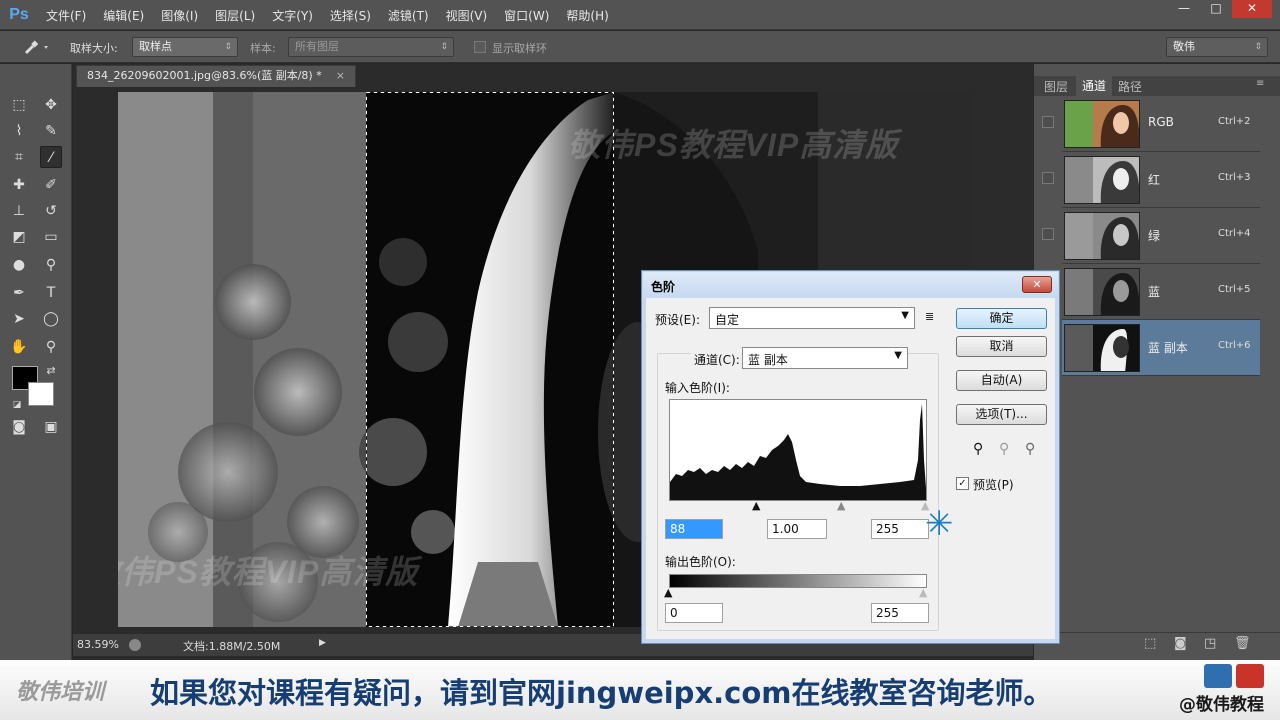  I want to click on banner-logo: 敬伟培训, so click(60, 691).